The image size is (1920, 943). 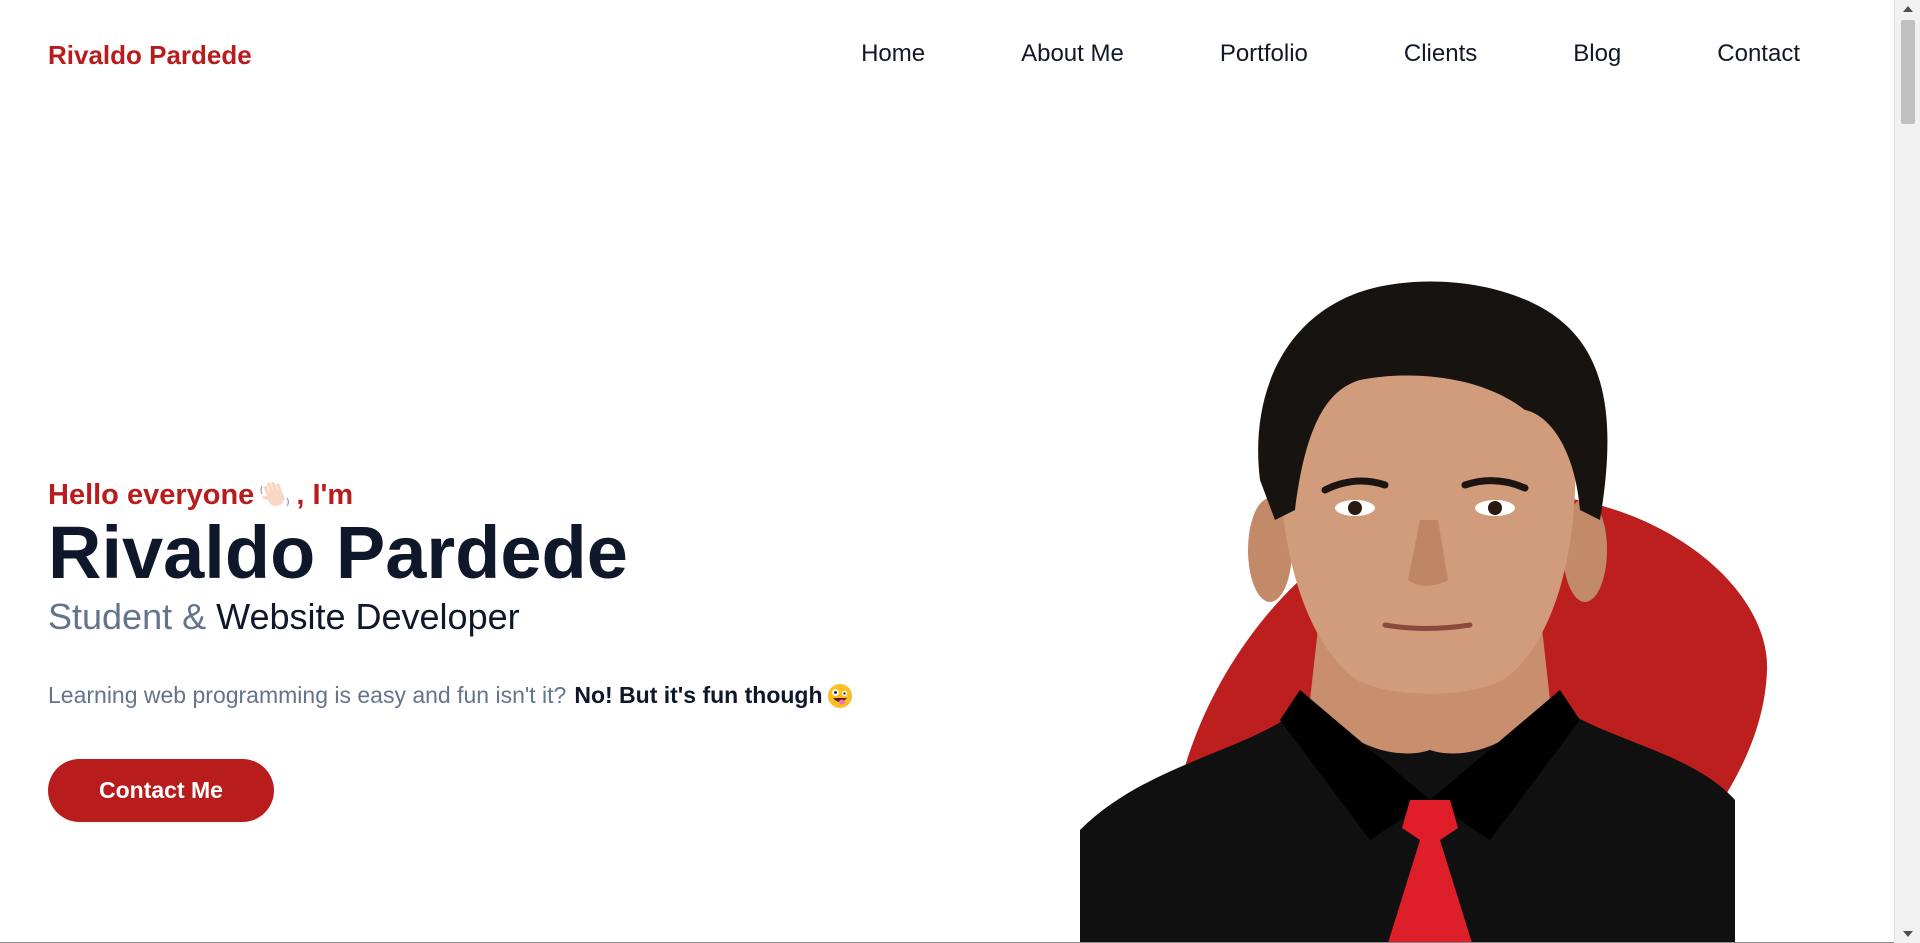 What do you see at coordinates (1907, 471) in the screenshot?
I see `vertical-scrollbar` at bounding box center [1907, 471].